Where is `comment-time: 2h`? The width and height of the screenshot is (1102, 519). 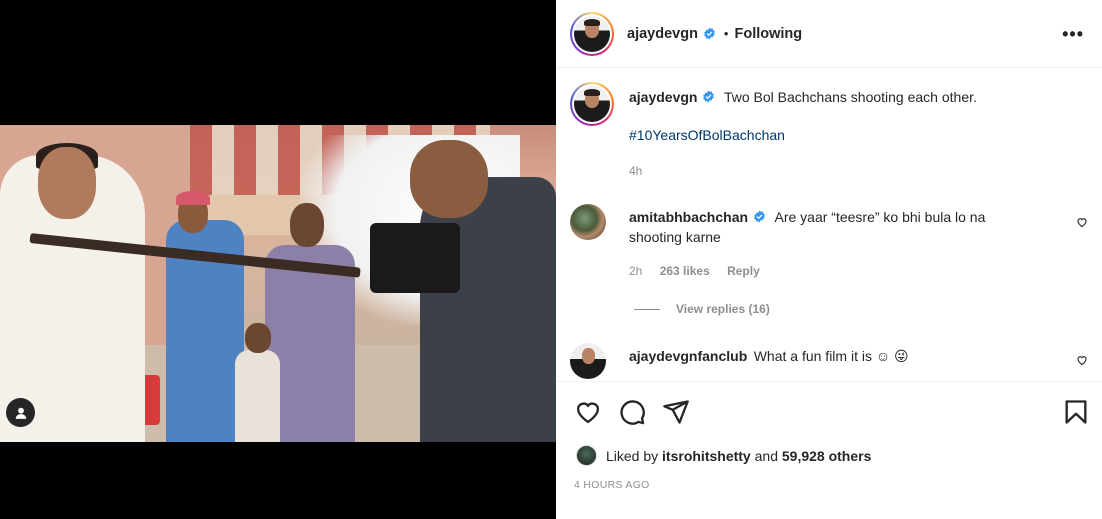
comment-time: 2h is located at coordinates (635, 271).